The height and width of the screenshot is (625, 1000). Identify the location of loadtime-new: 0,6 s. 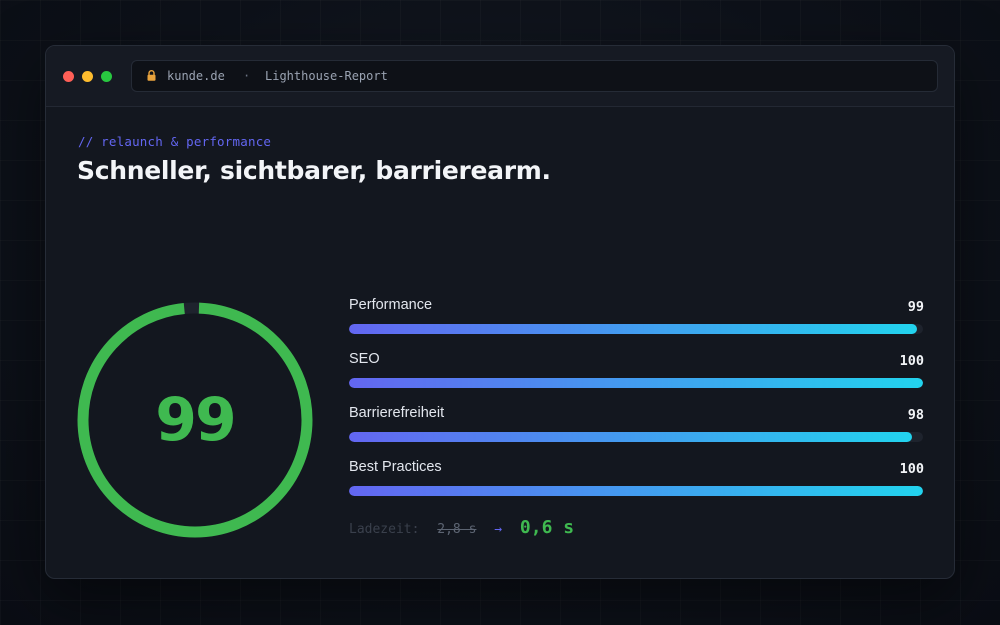
(547, 527).